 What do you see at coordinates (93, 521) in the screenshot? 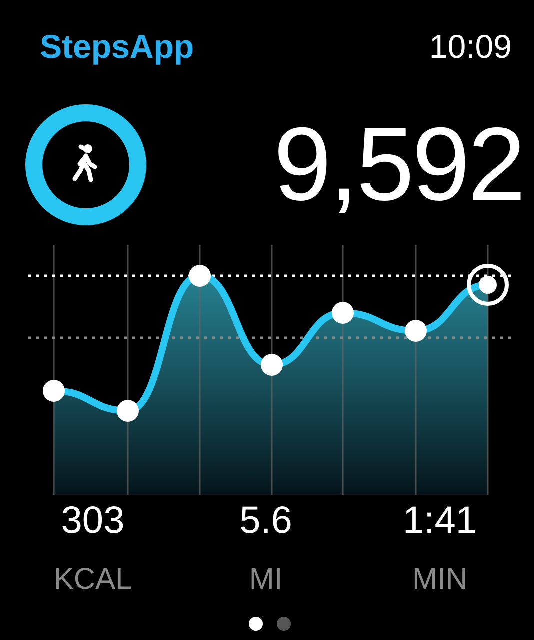
I see `stat-value: 303` at bounding box center [93, 521].